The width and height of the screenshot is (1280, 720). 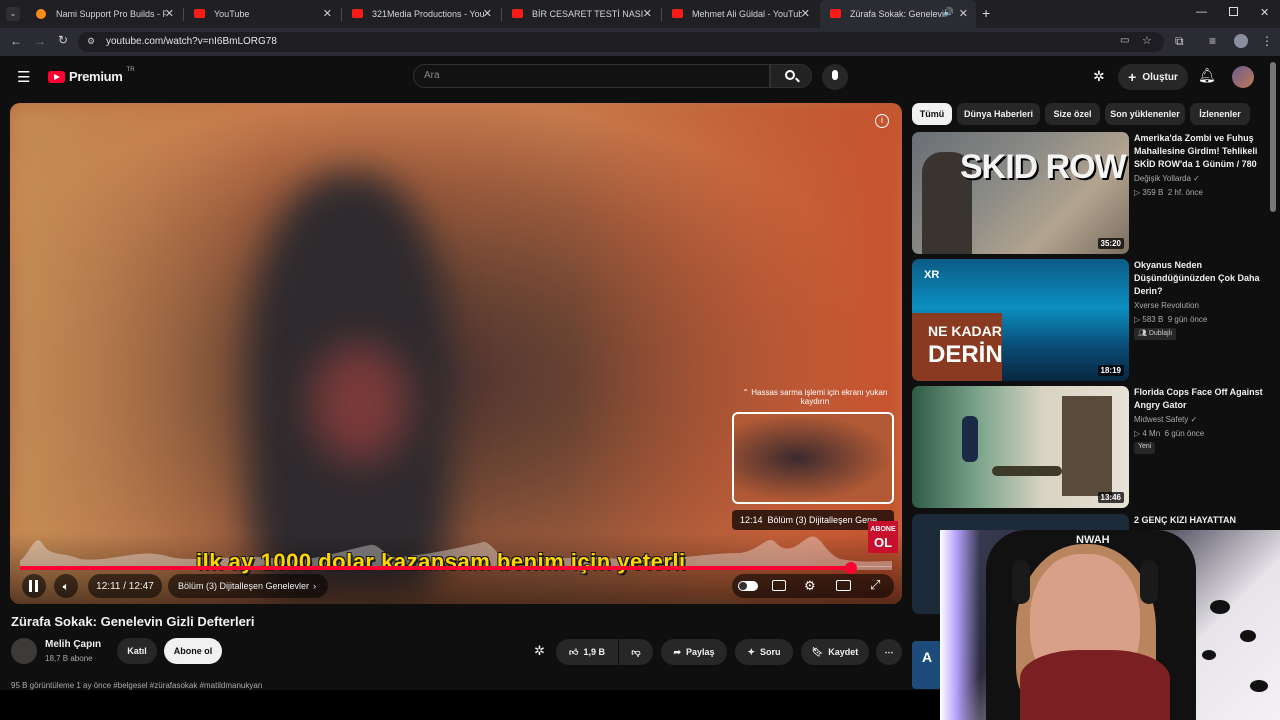 What do you see at coordinates (843, 585) in the screenshot?
I see `theater-mode-icon` at bounding box center [843, 585].